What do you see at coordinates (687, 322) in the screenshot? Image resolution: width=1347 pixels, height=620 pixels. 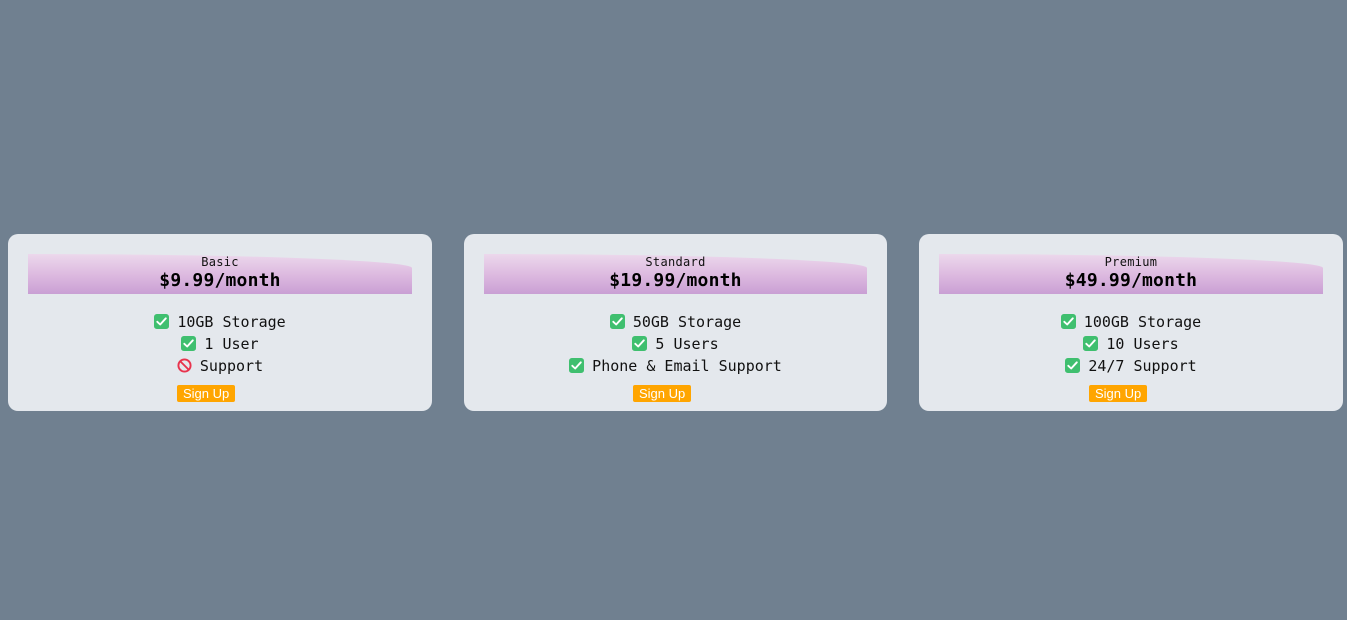 I see `feature-label: 50GB Storage` at bounding box center [687, 322].